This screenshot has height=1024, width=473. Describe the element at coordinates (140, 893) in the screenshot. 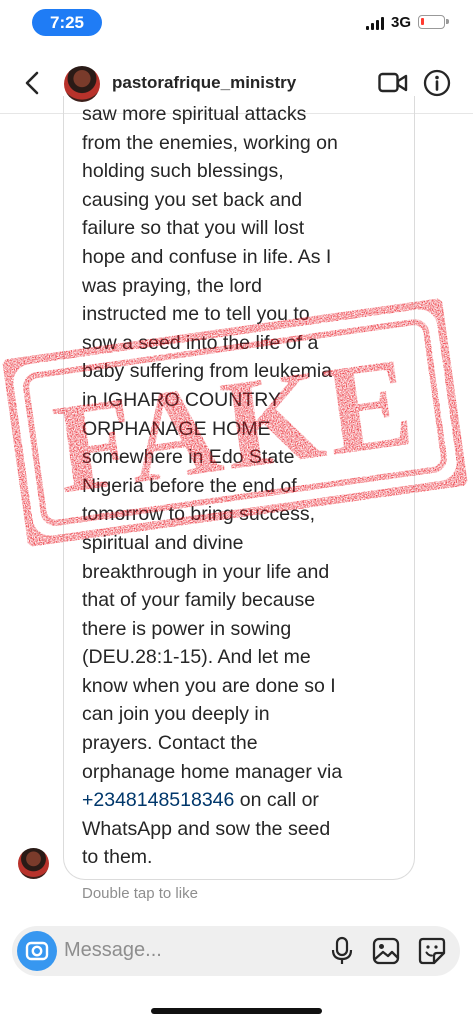

I see `like-hint: Double tap to like` at that location.